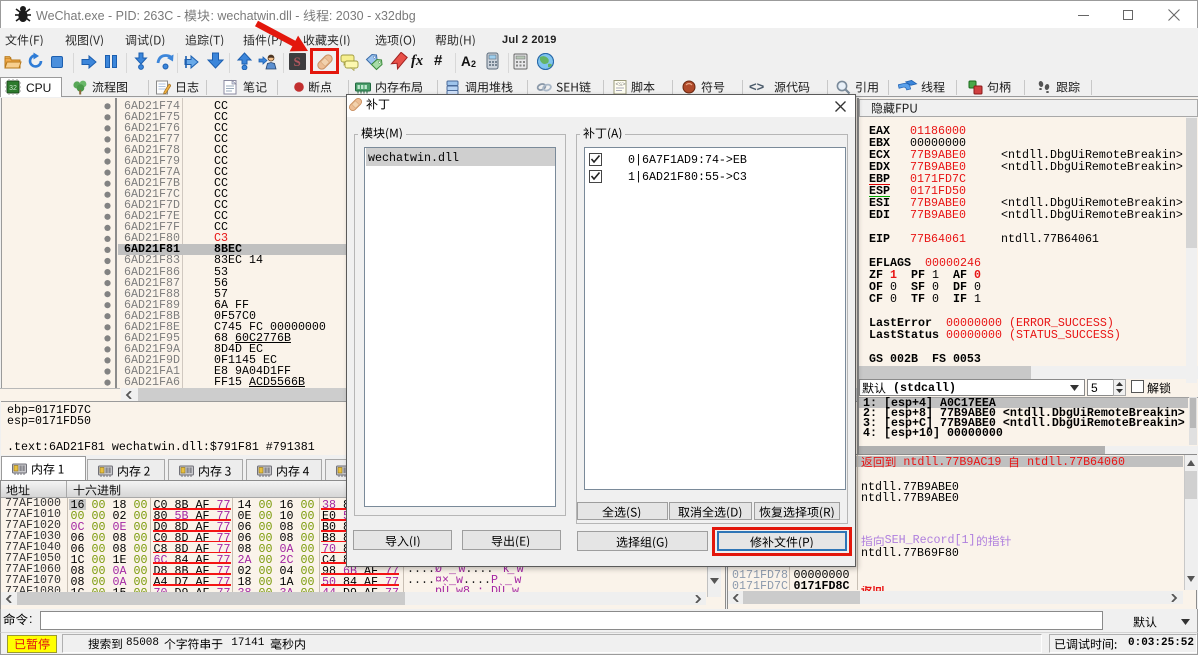  What do you see at coordinates (621, 85) in the screenshot?
I see `svg-text: <s>` at bounding box center [621, 85].